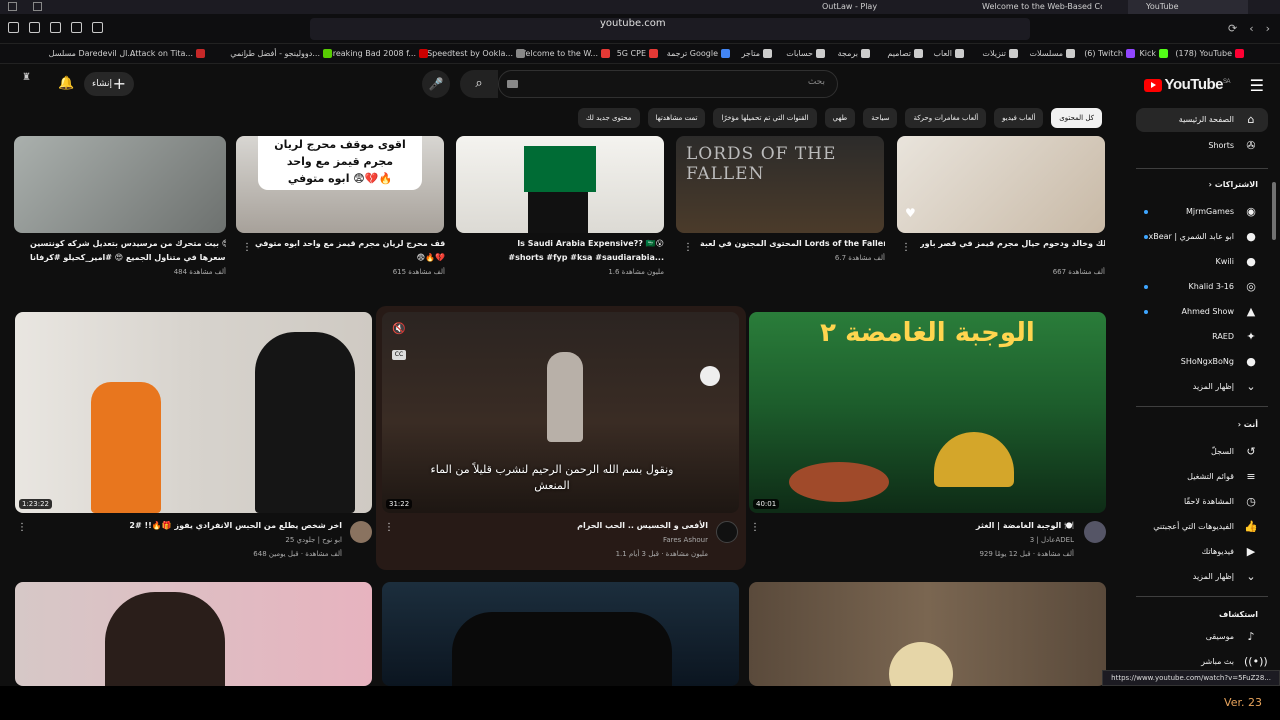 The image size is (1280, 720). What do you see at coordinates (238, 54) in the screenshot?
I see `bookmark-item: انمي` at bounding box center [238, 54].